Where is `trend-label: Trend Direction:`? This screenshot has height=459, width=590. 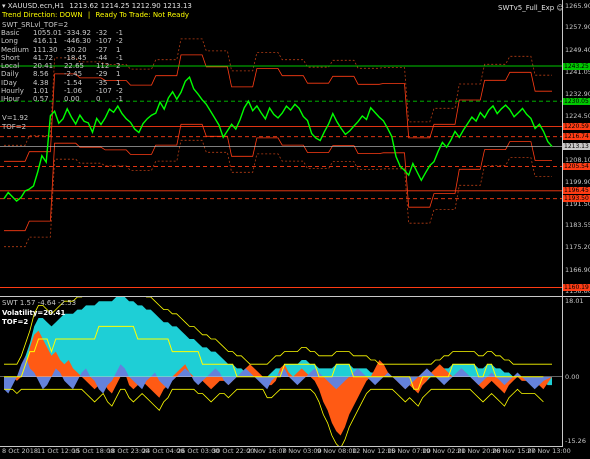 trend-label: Trend Direction: is located at coordinates (30, 15).